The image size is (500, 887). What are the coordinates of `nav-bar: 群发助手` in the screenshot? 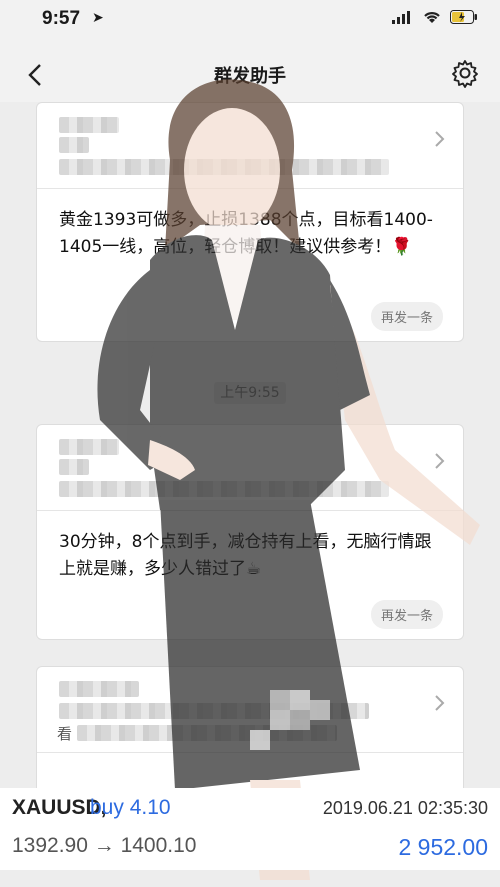 It's located at (250, 71).